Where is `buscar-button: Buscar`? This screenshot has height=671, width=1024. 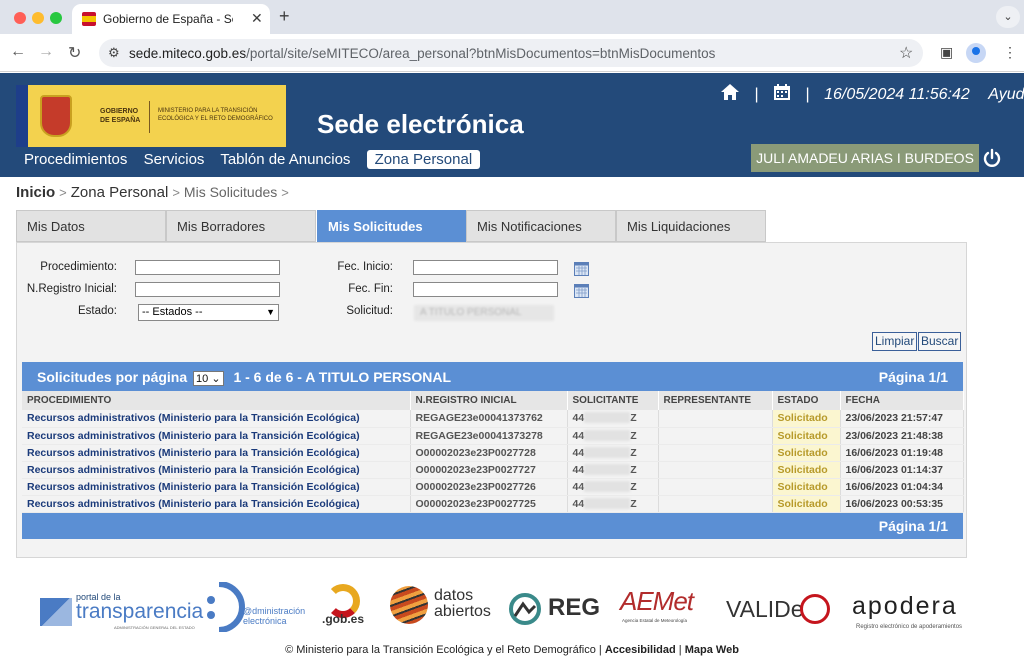
buscar-button: Buscar is located at coordinates (940, 341).